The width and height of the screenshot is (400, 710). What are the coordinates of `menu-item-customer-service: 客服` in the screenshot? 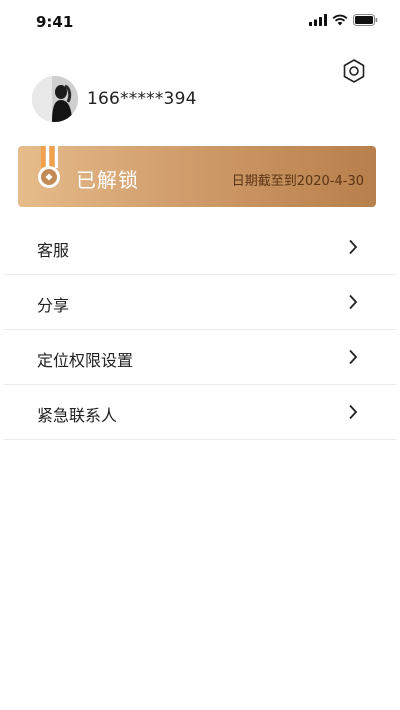 It's located at (200, 247).